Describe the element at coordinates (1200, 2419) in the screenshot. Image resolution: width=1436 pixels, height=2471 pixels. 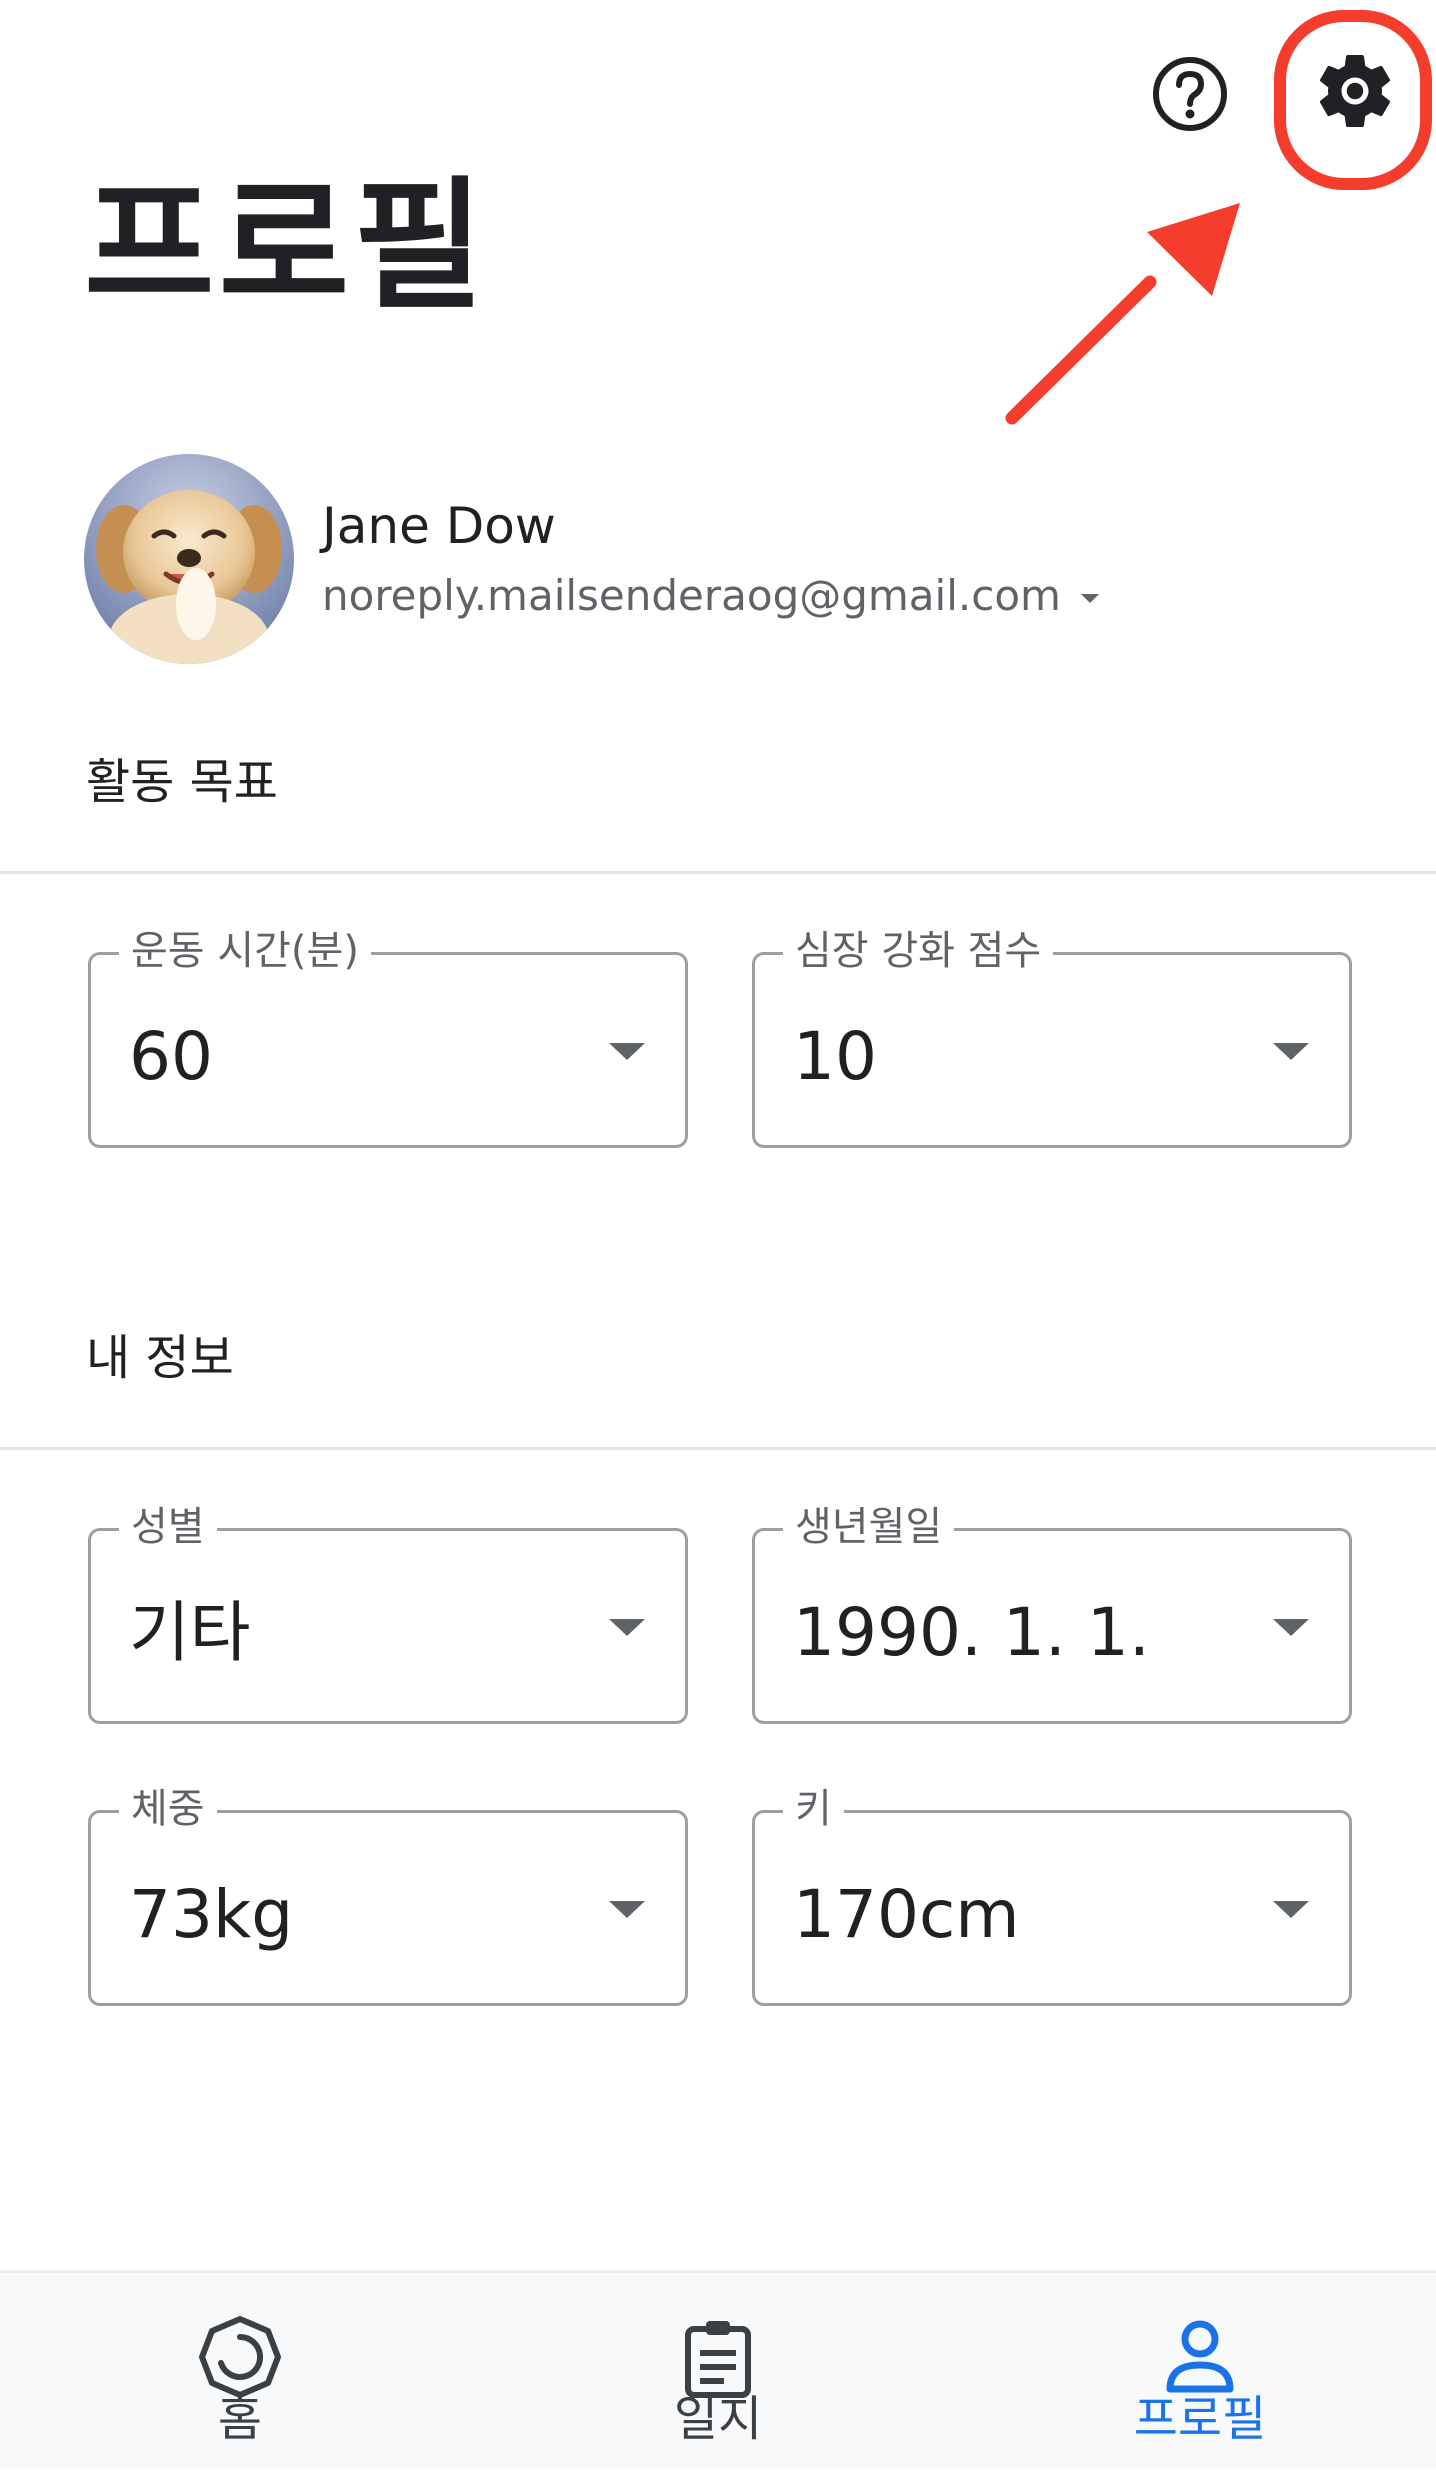
I see `nav-label: 프로필` at that location.